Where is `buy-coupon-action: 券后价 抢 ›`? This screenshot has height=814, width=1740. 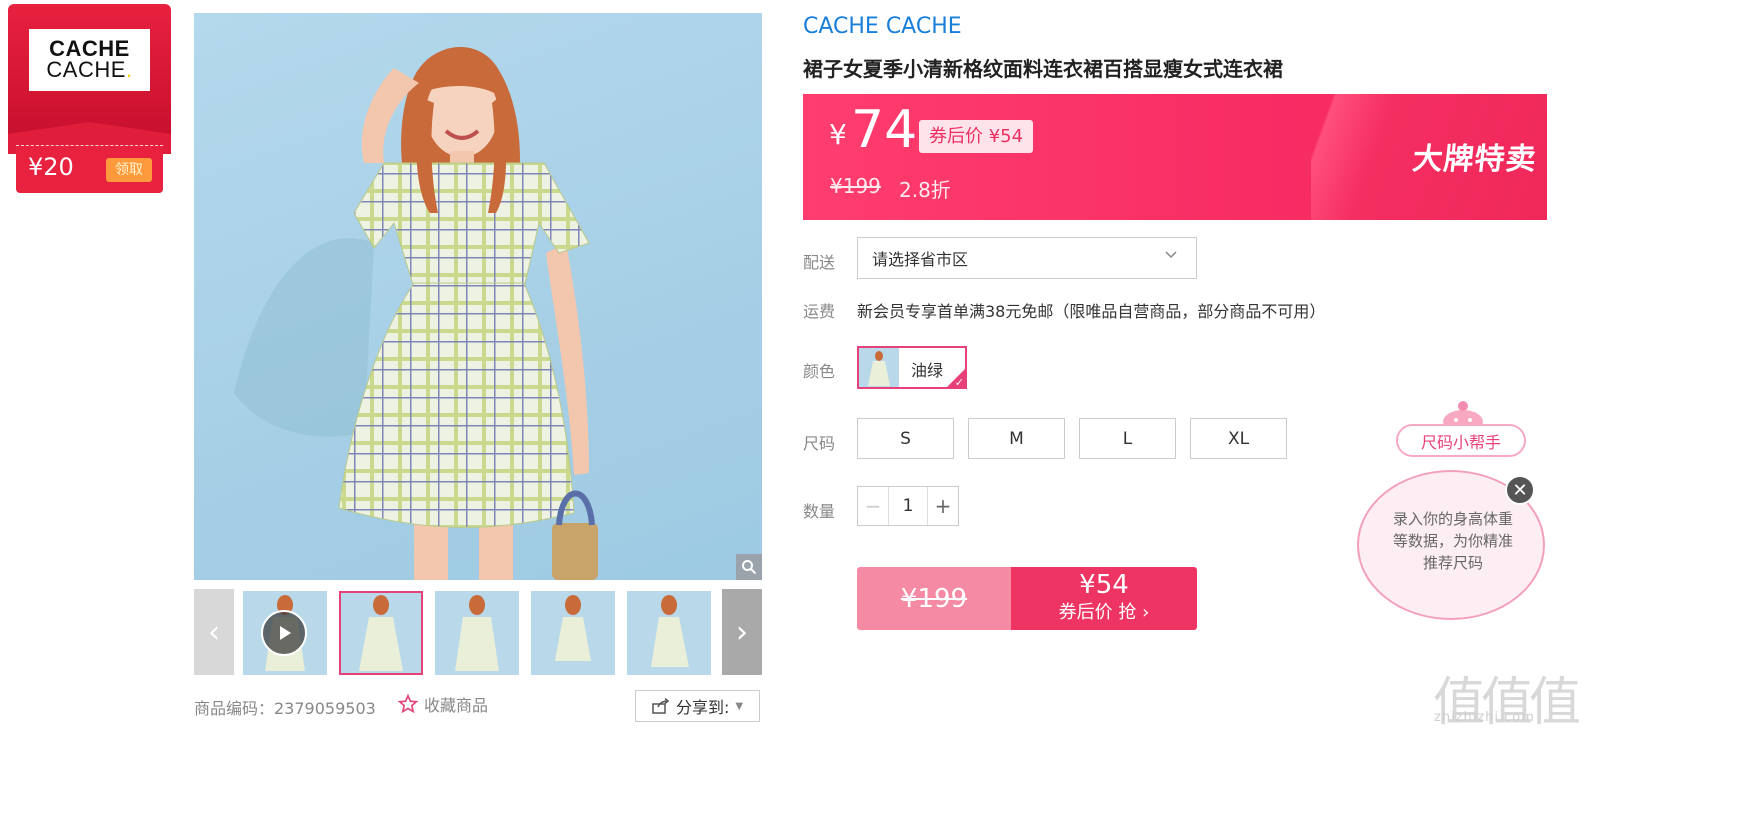 buy-coupon-action: 券后价 抢 › is located at coordinates (1104, 612).